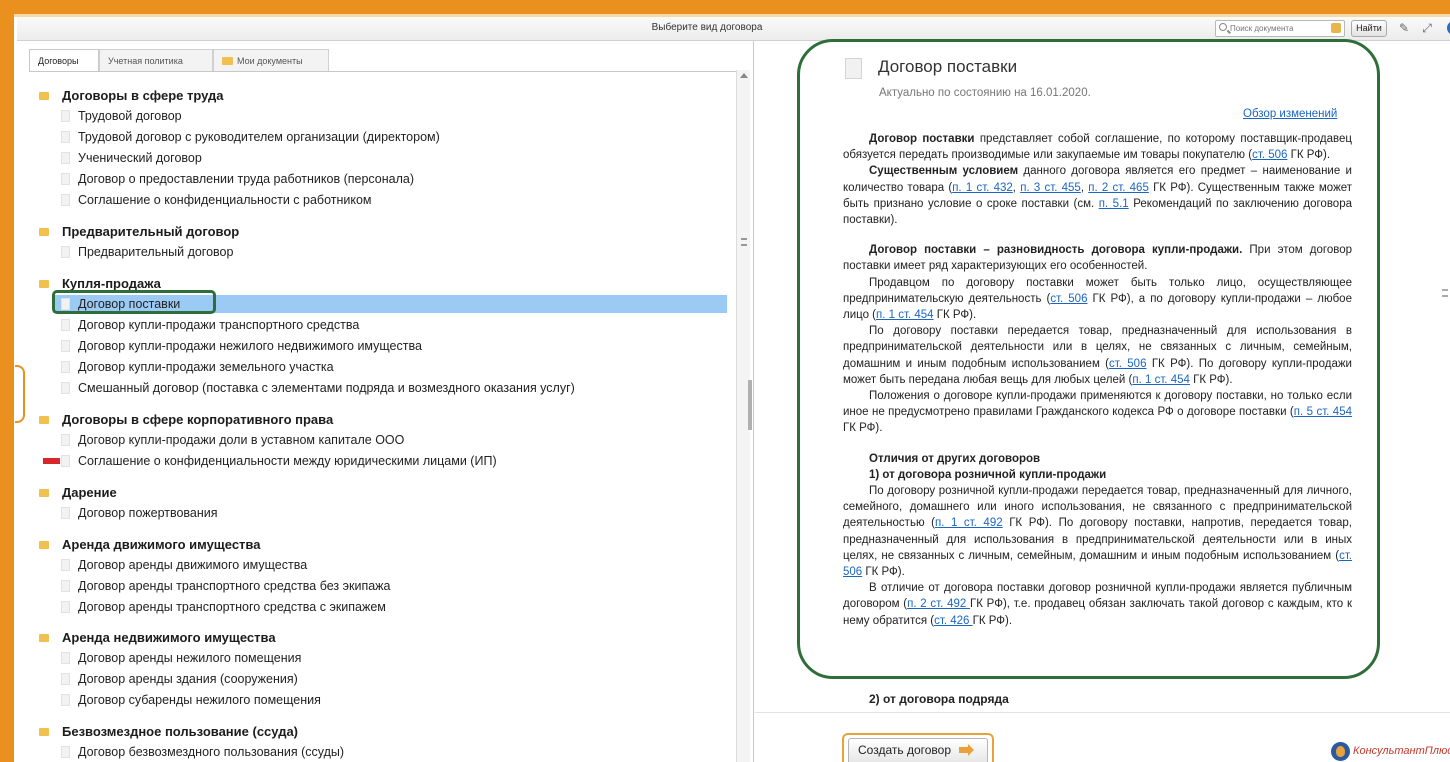 Image resolution: width=1450 pixels, height=762 pixels. What do you see at coordinates (969, 523) in the screenshot?
I see `law-link: п. 1 ст. 492` at bounding box center [969, 523].